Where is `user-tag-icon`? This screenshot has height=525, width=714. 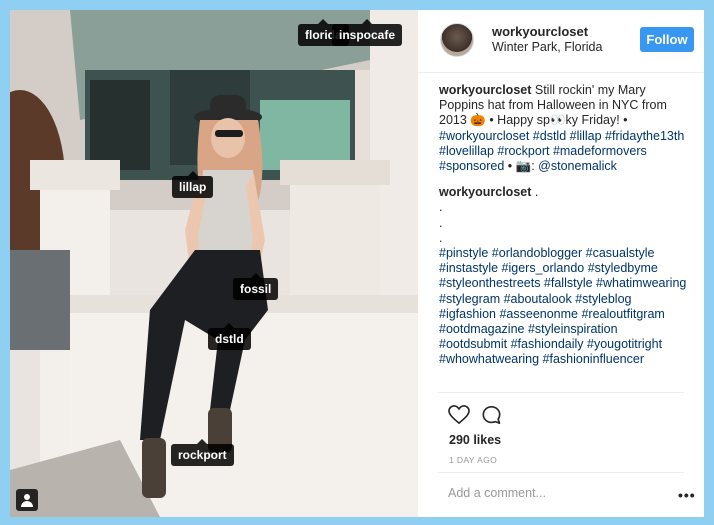
user-tag-icon is located at coordinates (27, 500).